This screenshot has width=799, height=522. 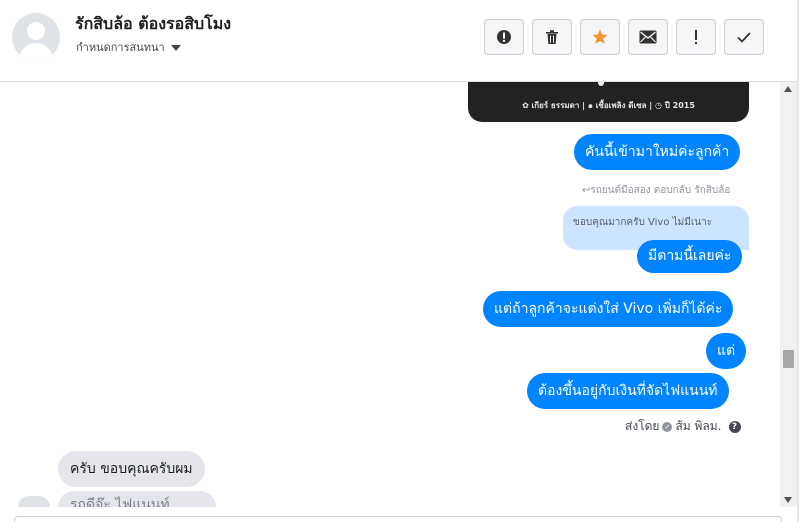 I want to click on scroll-up-icon, so click(x=788, y=89).